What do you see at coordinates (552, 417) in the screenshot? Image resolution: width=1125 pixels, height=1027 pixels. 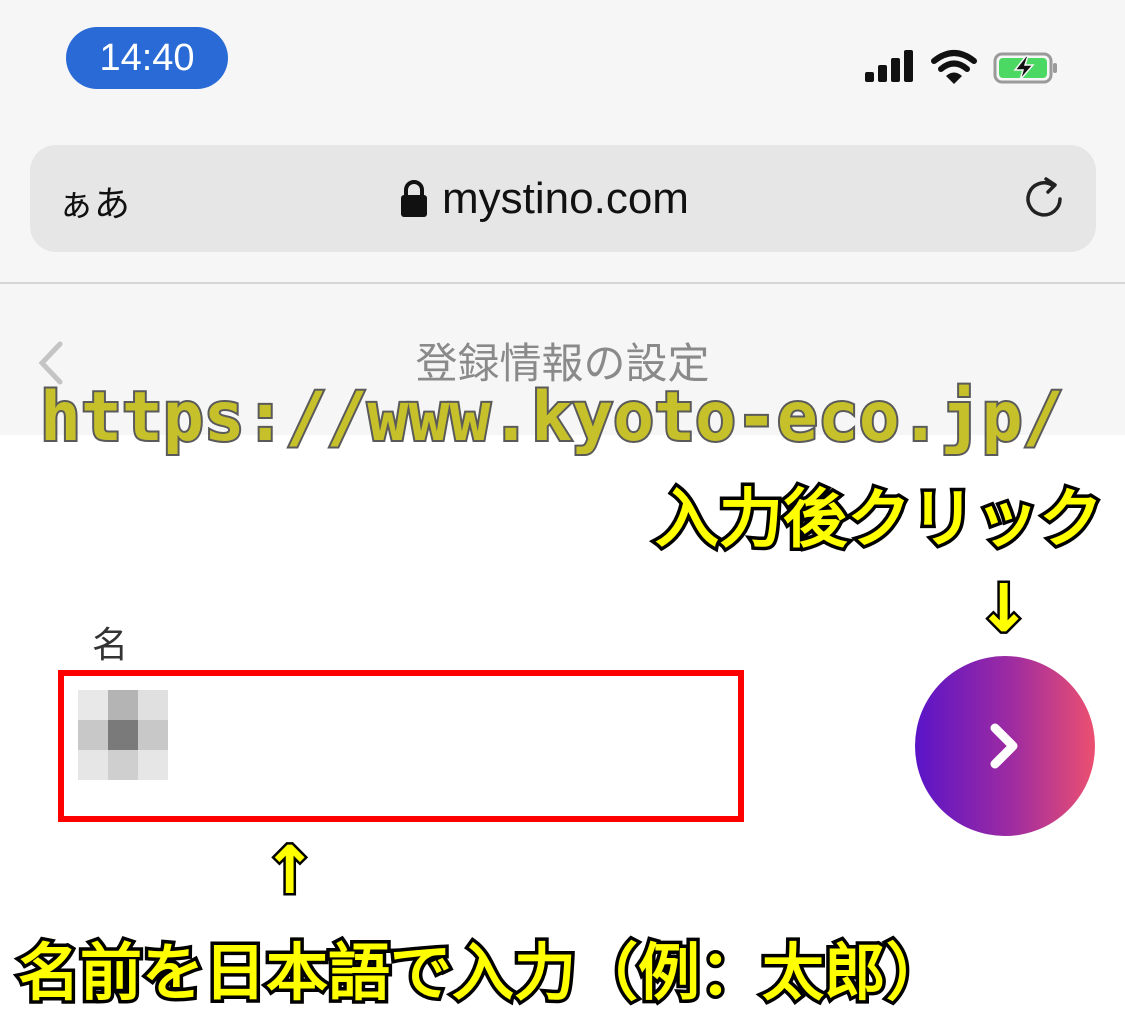 I see `url-overlay-annotation: https://www.kyoto-eco.jp/` at bounding box center [552, 417].